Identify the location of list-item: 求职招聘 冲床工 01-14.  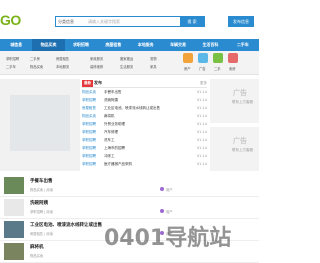
(144, 156).